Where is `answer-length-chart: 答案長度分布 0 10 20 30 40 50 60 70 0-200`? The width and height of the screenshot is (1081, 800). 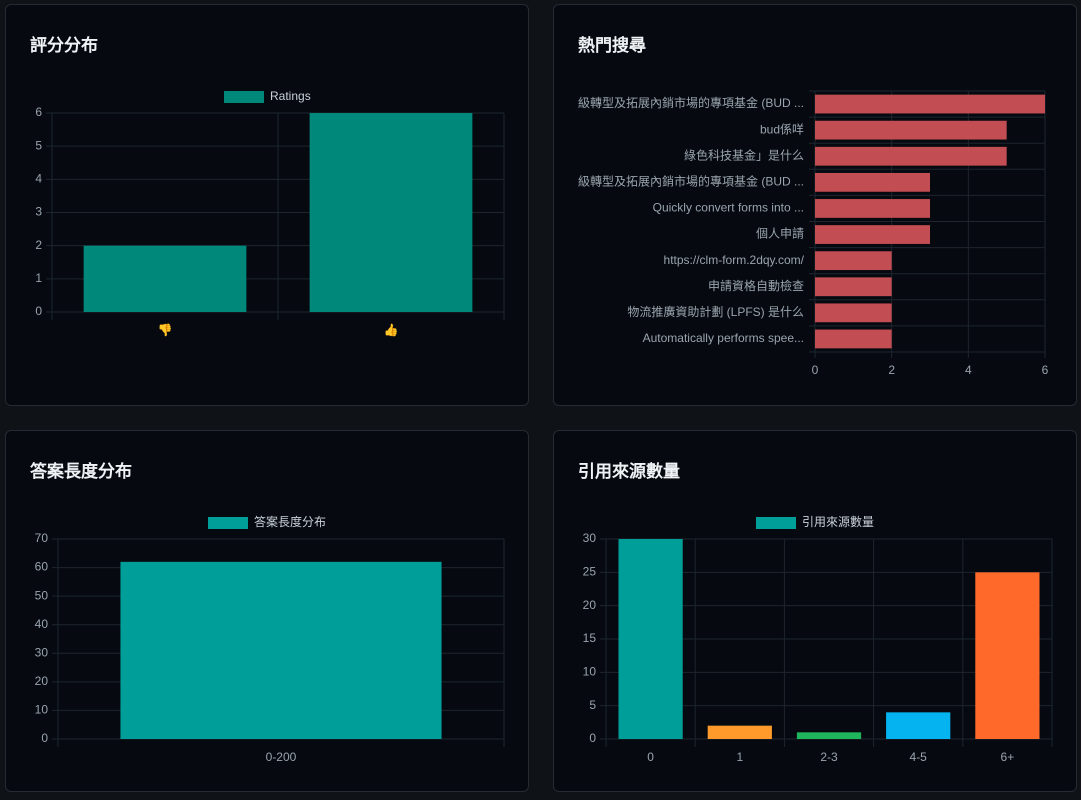
answer-length-chart: 答案長度分布 0 10 20 30 40 50 60 70 0-200 is located at coordinates (270, 639).